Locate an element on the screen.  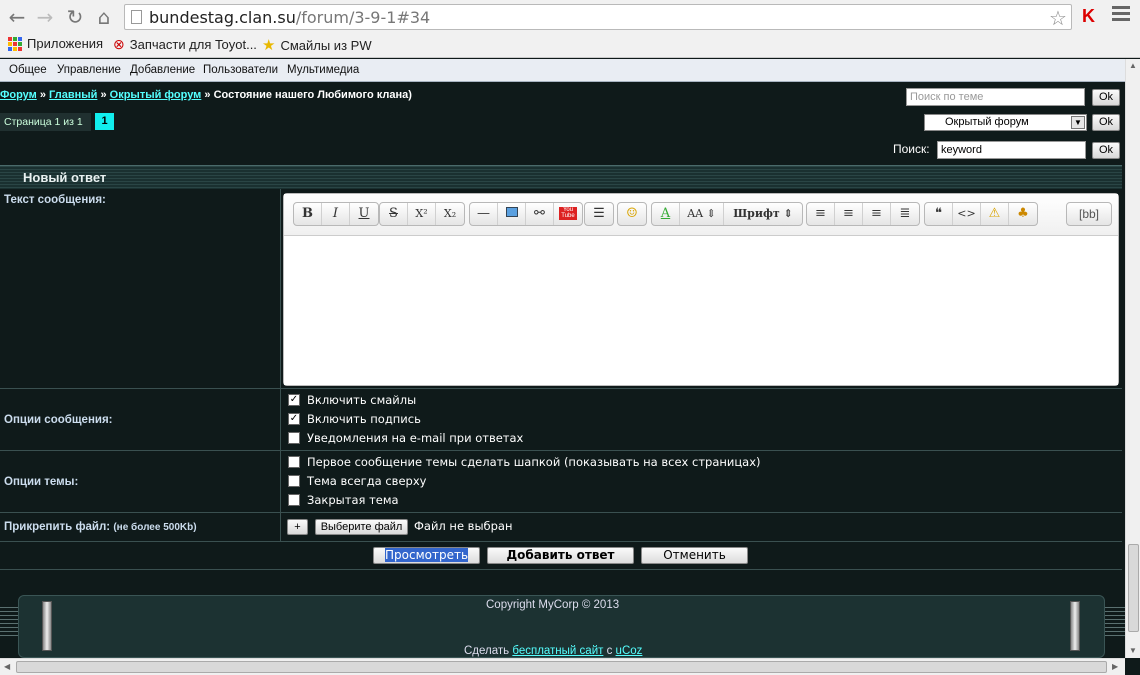
horizontal-scrollbar: ◀ ▶ is located at coordinates (562, 666).